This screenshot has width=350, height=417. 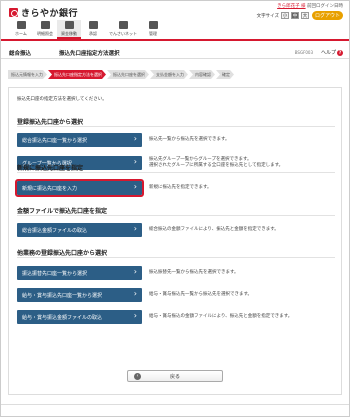 What do you see at coordinates (79, 295) in the screenshot?
I see `select-from-salary-list-button: 給与・賞与振込先口座一覧から選択` at bounding box center [79, 295].